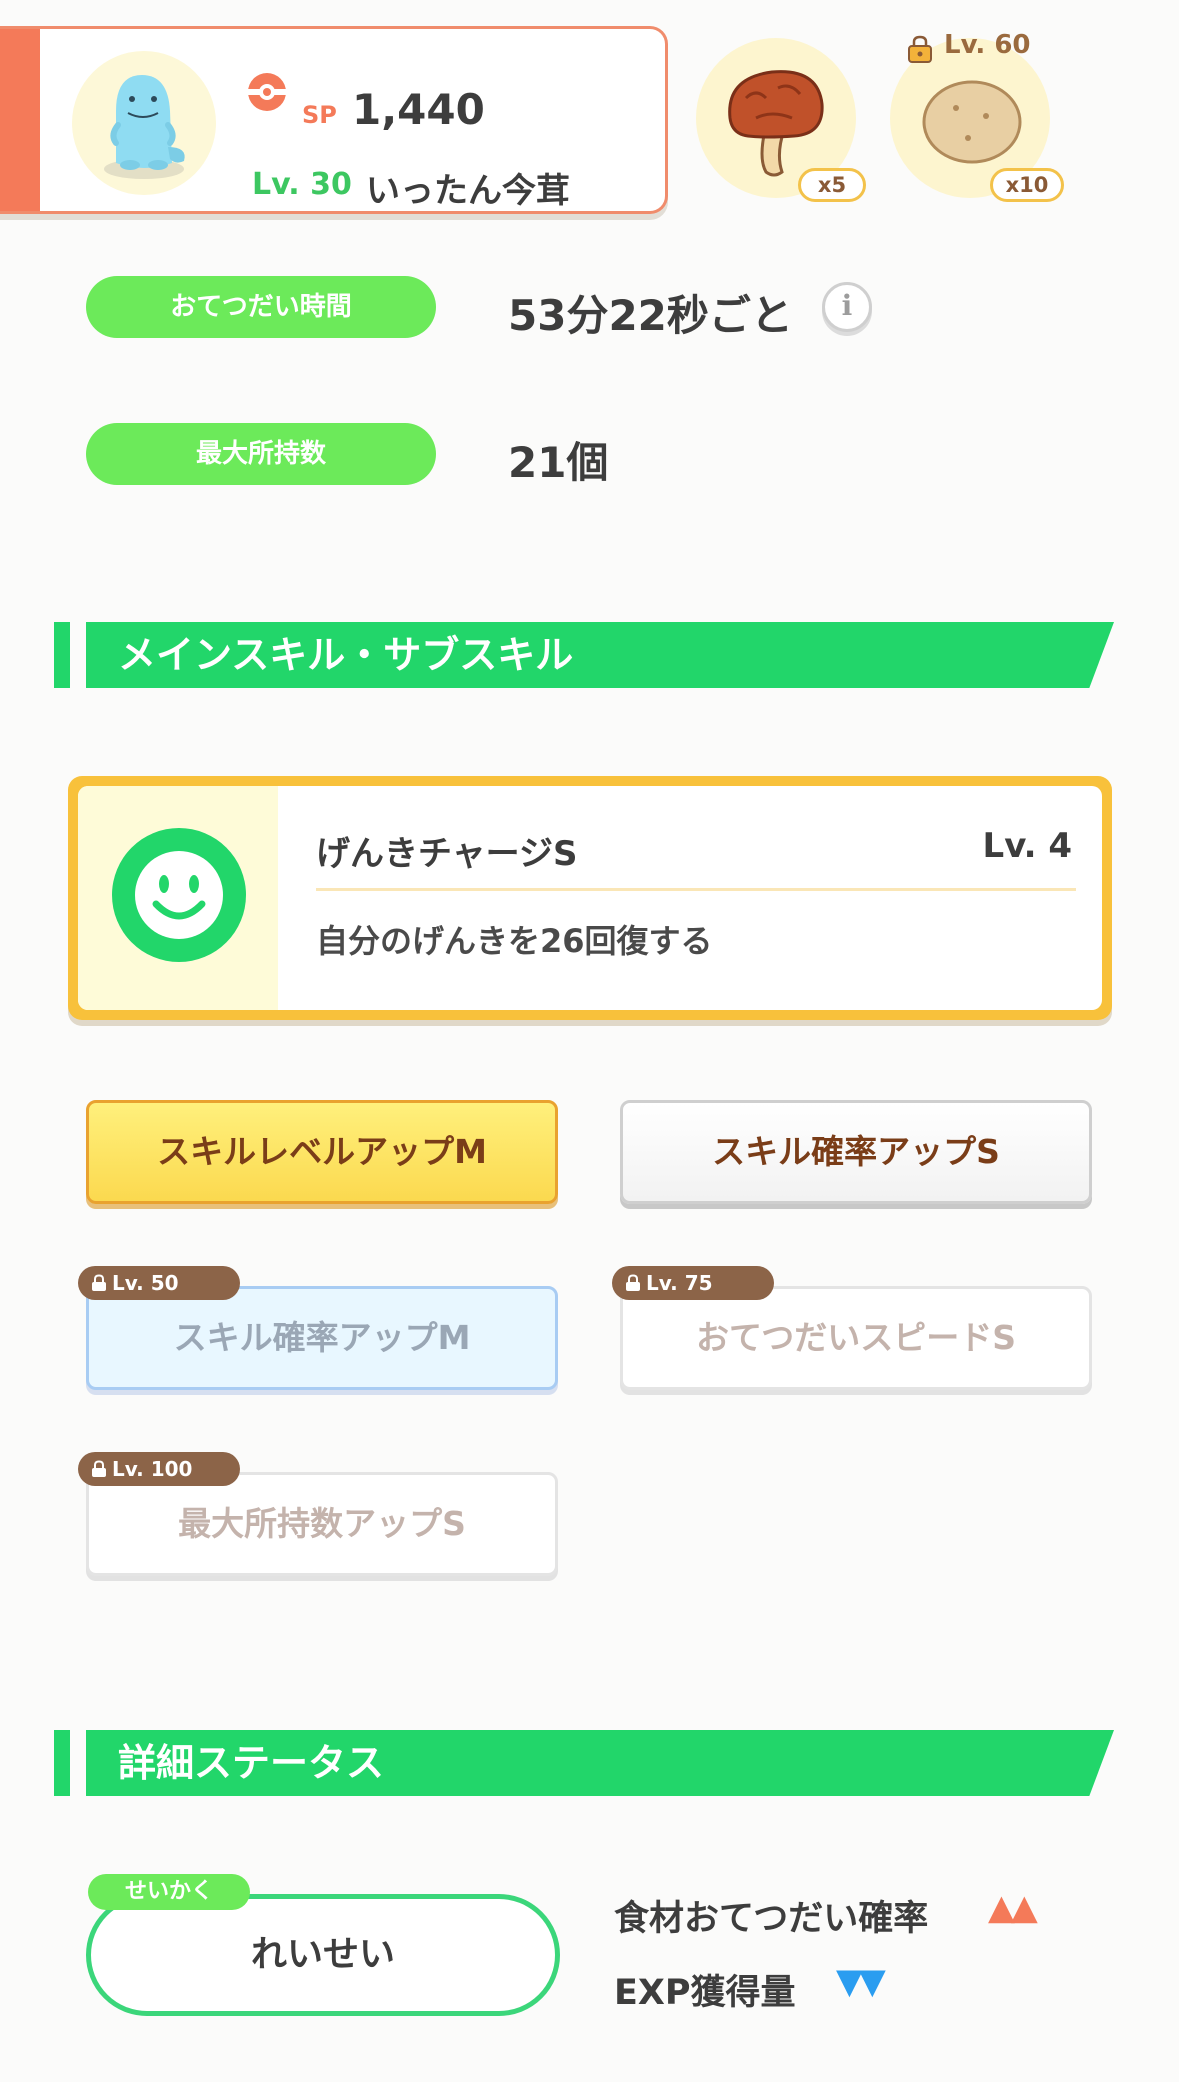 The height and width of the screenshot is (2082, 1179). What do you see at coordinates (144, 127) in the screenshot?
I see `quagsire-icon` at bounding box center [144, 127].